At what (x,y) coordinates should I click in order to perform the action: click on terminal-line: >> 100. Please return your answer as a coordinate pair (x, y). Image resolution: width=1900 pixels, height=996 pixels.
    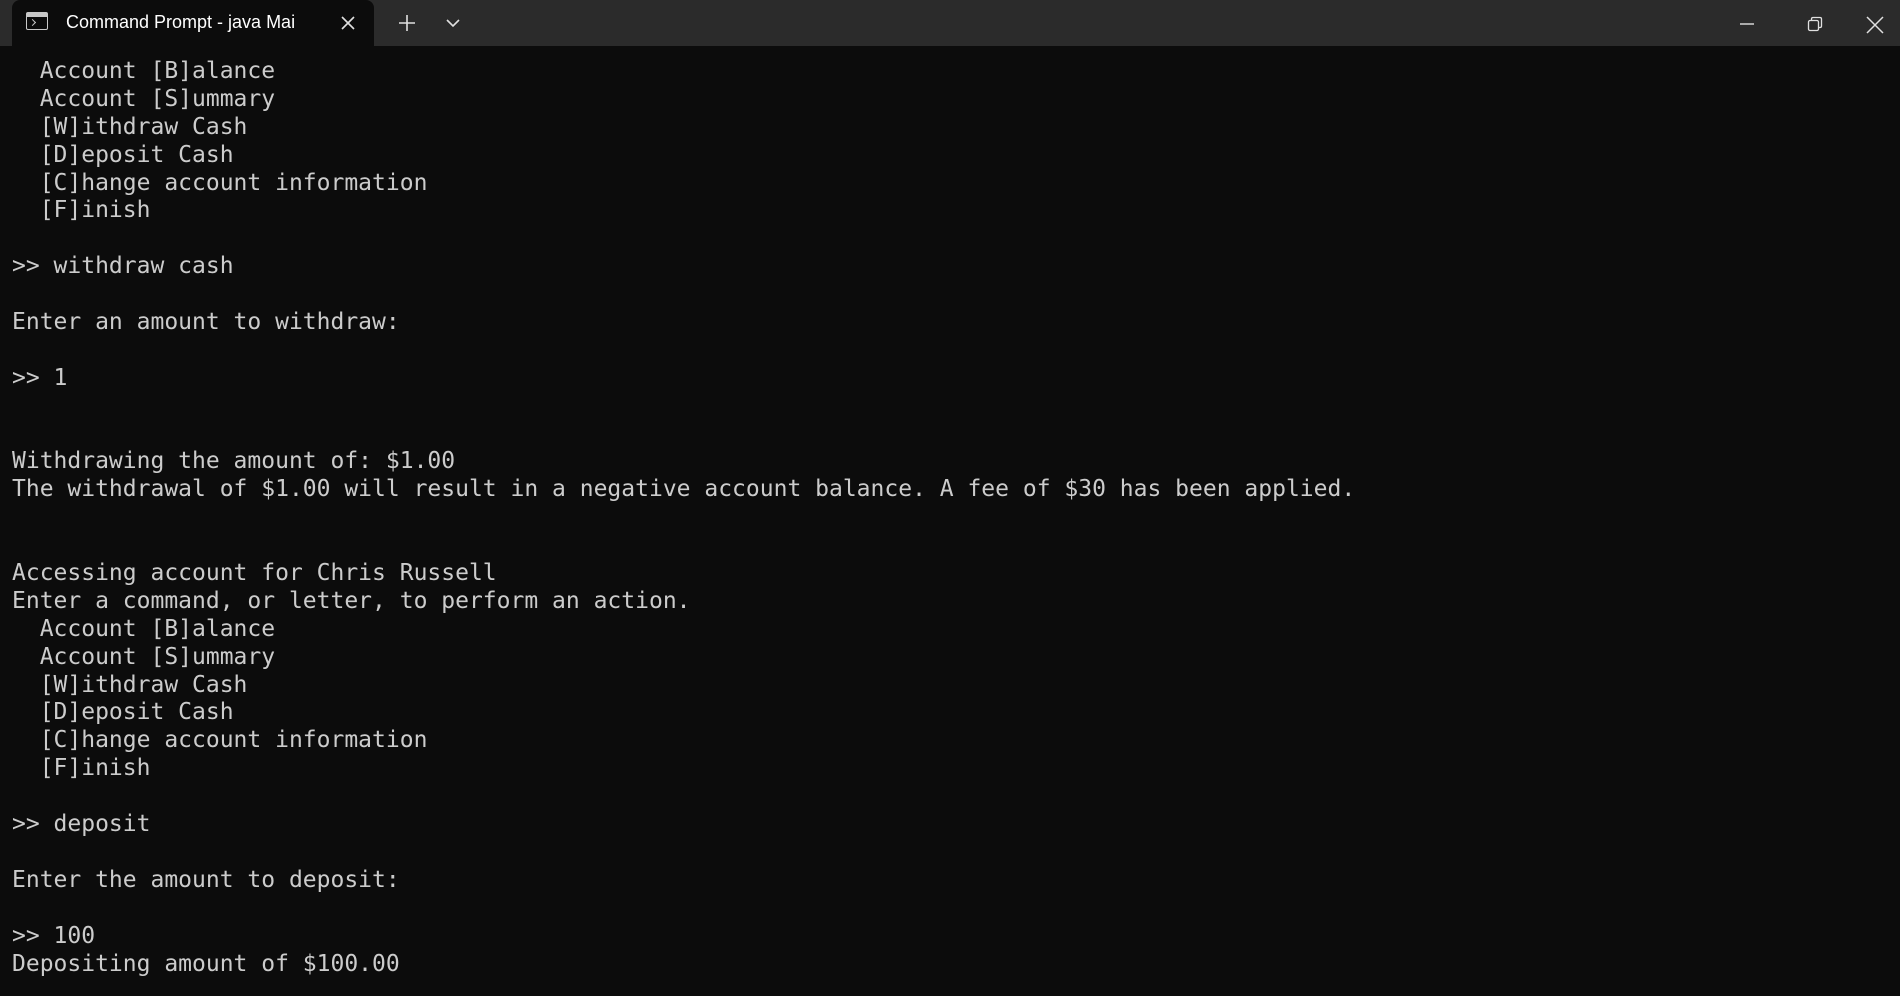
    Looking at the image, I should click on (54, 935).